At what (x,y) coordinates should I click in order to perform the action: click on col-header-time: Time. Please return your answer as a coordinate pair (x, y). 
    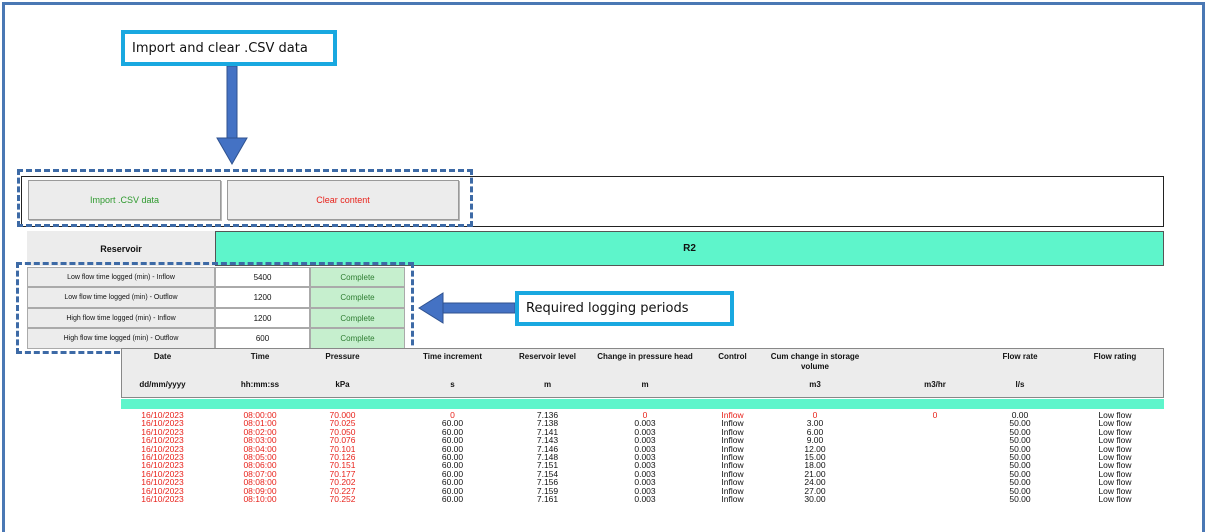
    Looking at the image, I should click on (260, 356).